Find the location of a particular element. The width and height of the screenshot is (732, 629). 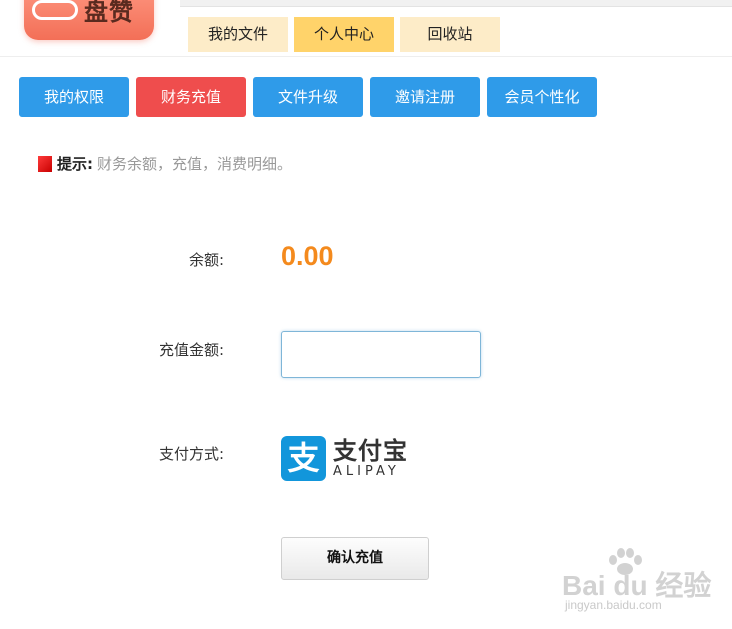

logo-text: 盘赞 is located at coordinates (109, 13).